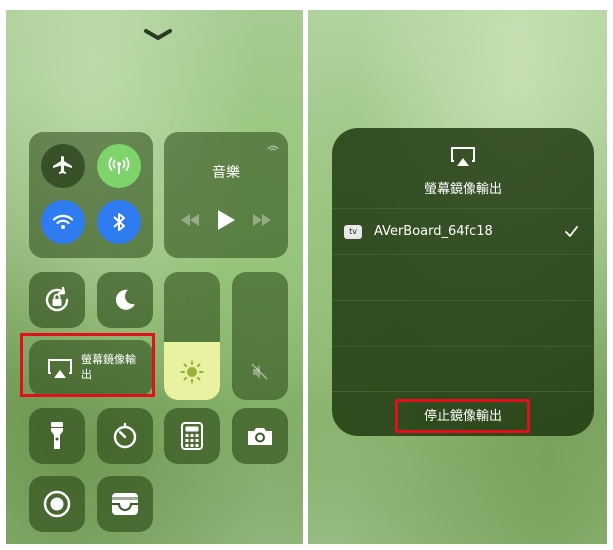 The height and width of the screenshot is (550, 613). I want to click on device-name: AVerBoard_64fc18, so click(433, 231).